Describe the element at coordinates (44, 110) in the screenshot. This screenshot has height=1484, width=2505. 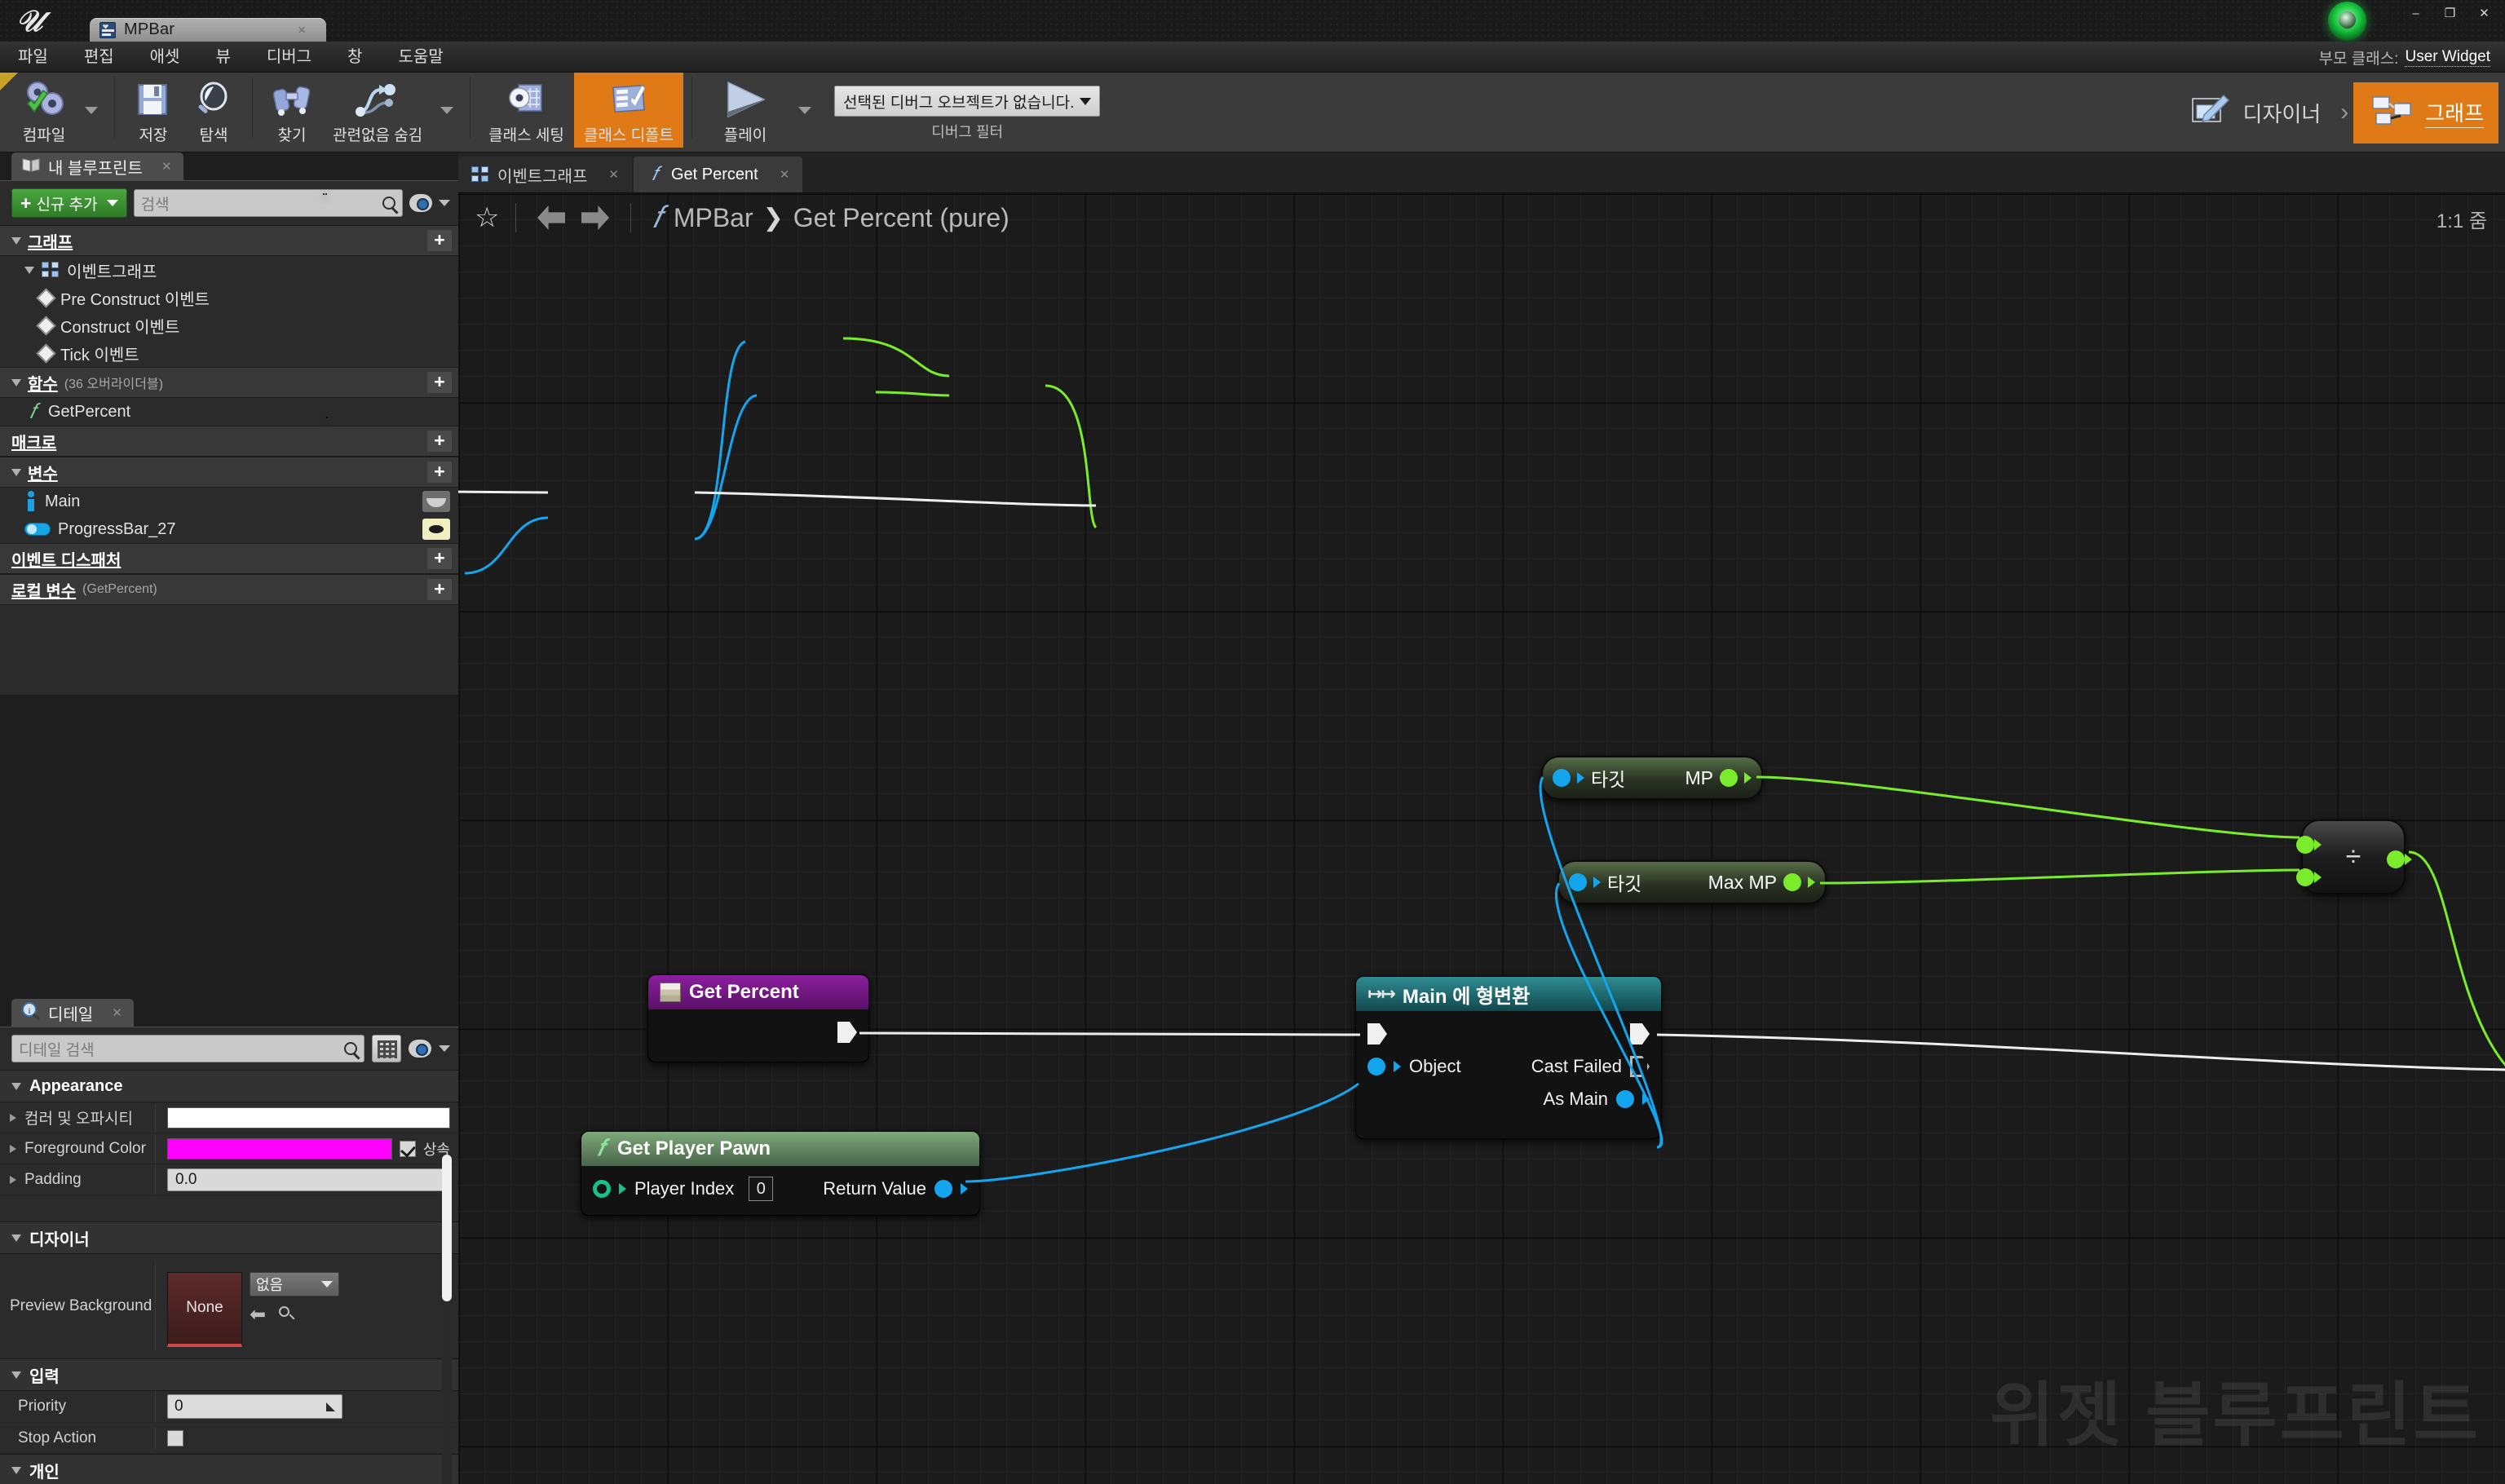
I see `compile-button: 컴파일` at that location.